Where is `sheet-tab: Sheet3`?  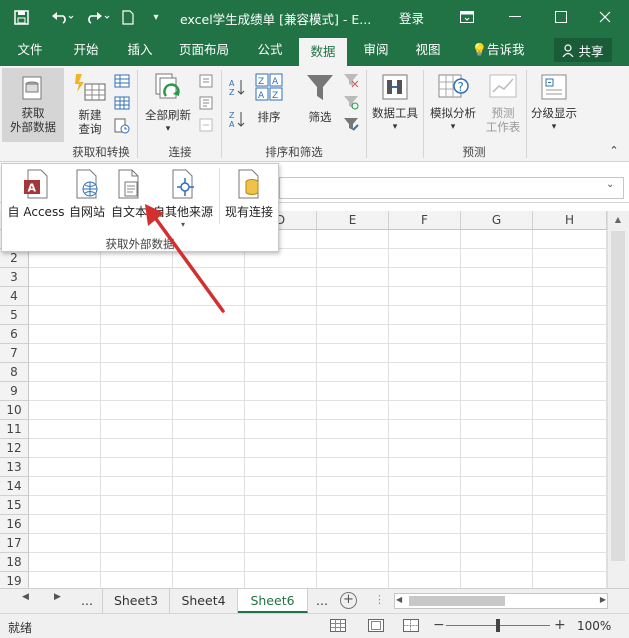
sheet-tab: Sheet3 is located at coordinates (136, 601).